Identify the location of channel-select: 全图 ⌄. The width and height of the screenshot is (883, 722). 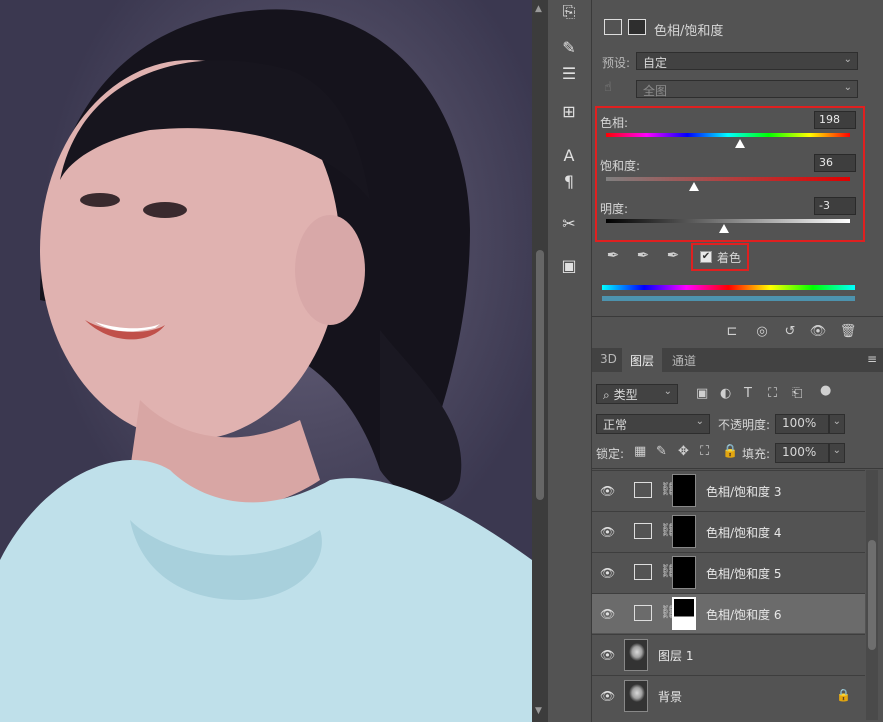
(747, 89).